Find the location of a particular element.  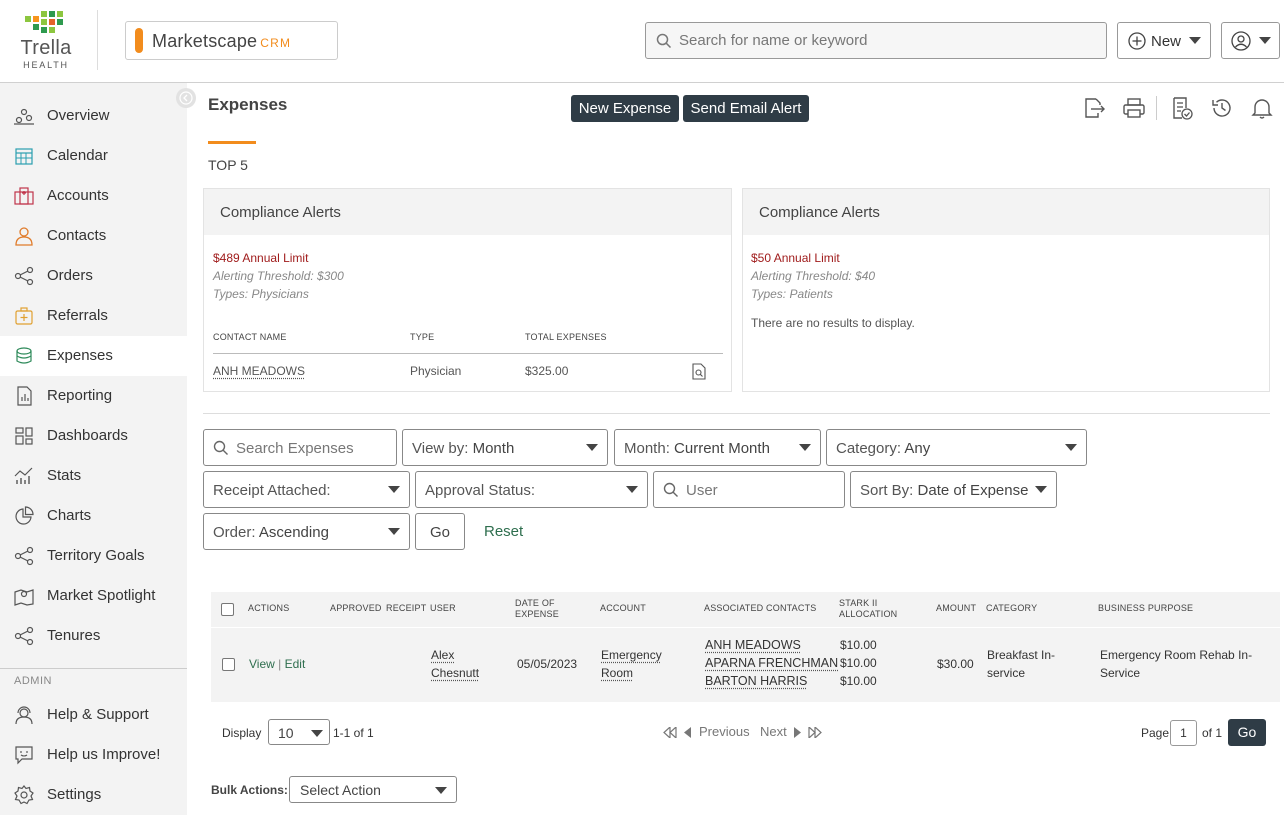

contact-total-expenses: $325.00 is located at coordinates (547, 371).